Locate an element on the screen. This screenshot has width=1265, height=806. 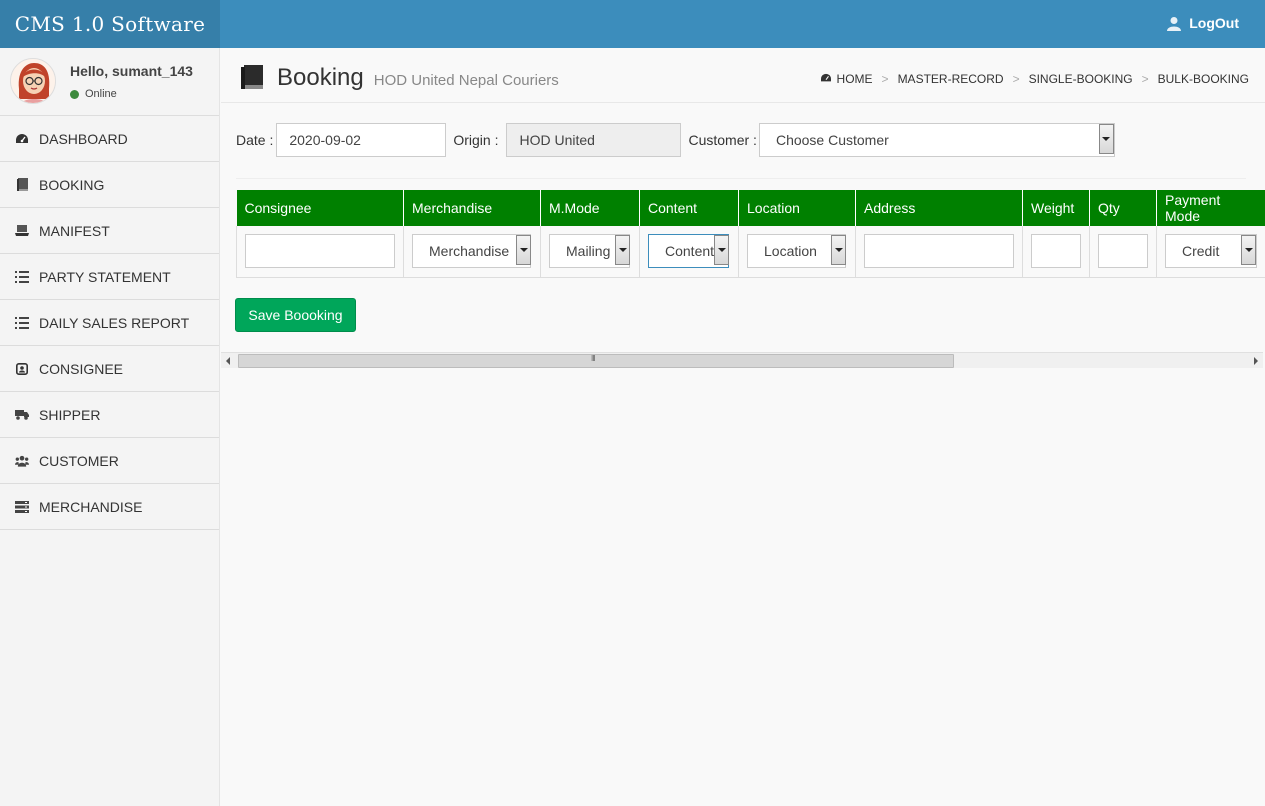
column-header: Weight is located at coordinates (1056, 208).